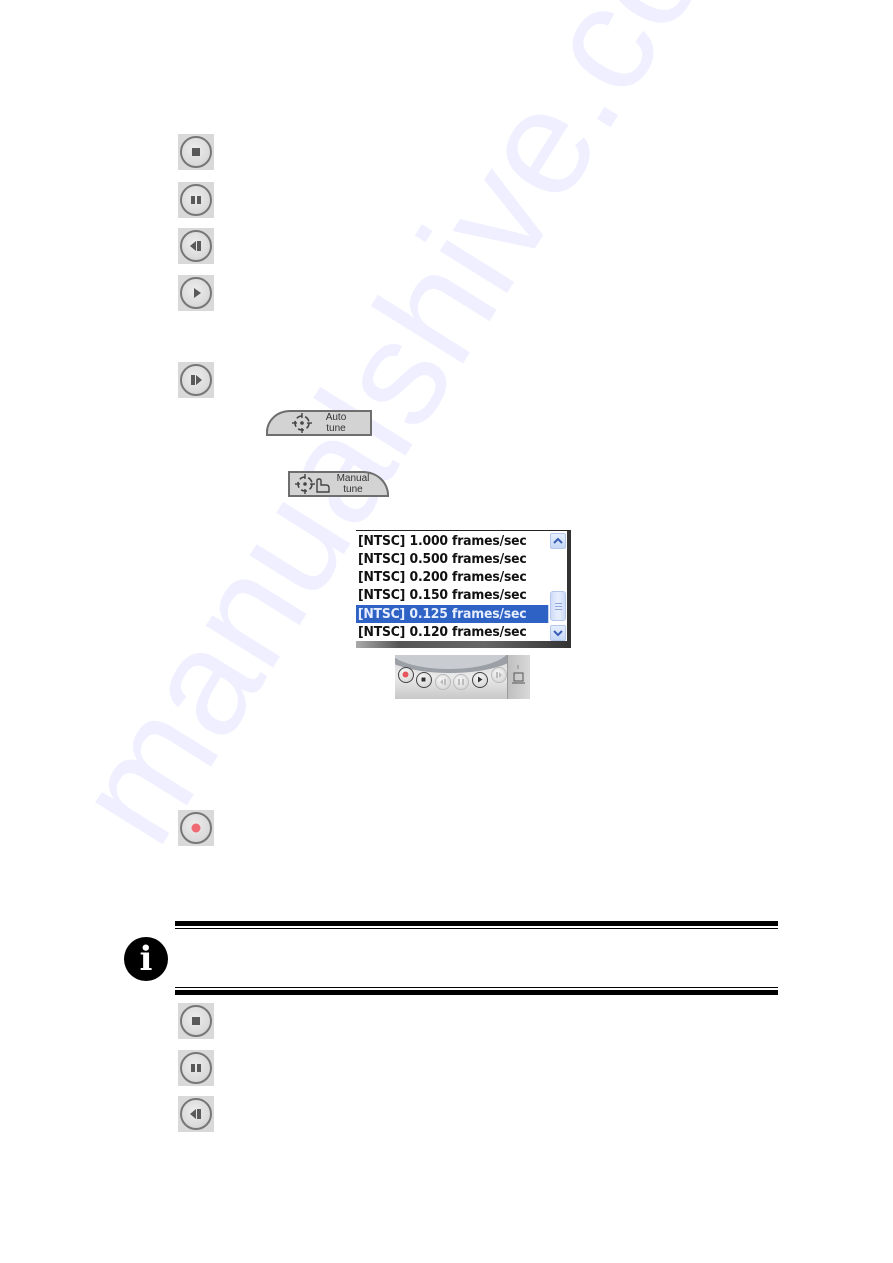 Image resolution: width=893 pixels, height=1263 pixels. I want to click on option-rate: 0.200 frames/sec, so click(468, 577).